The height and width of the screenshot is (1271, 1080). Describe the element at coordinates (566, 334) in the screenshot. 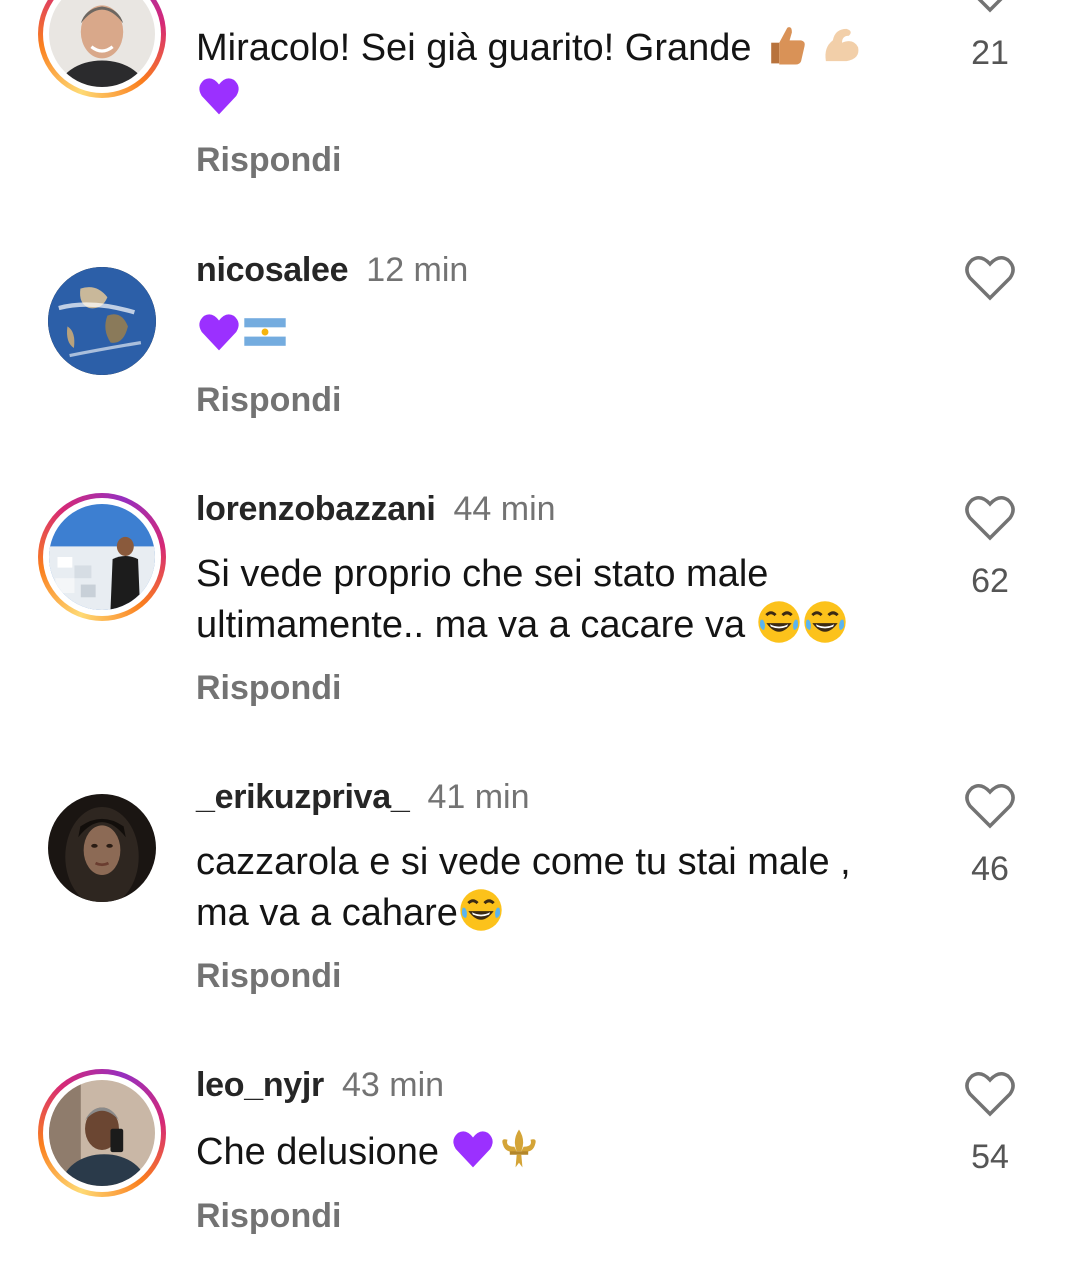

I see `comment-text` at that location.